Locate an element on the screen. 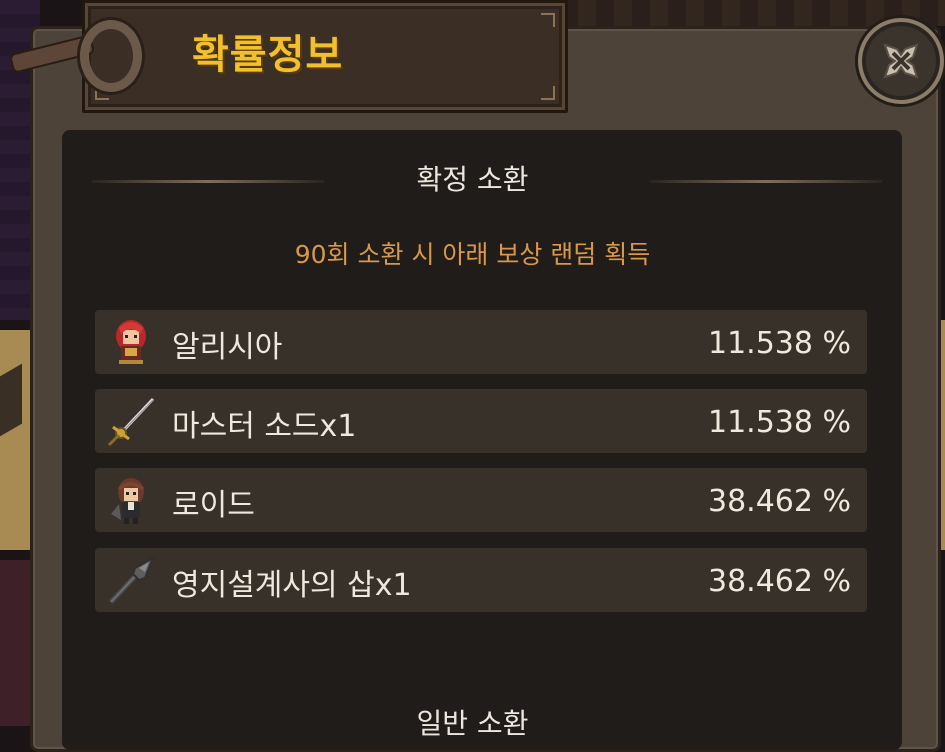  background-scene-middle is located at coordinates (15, 440).